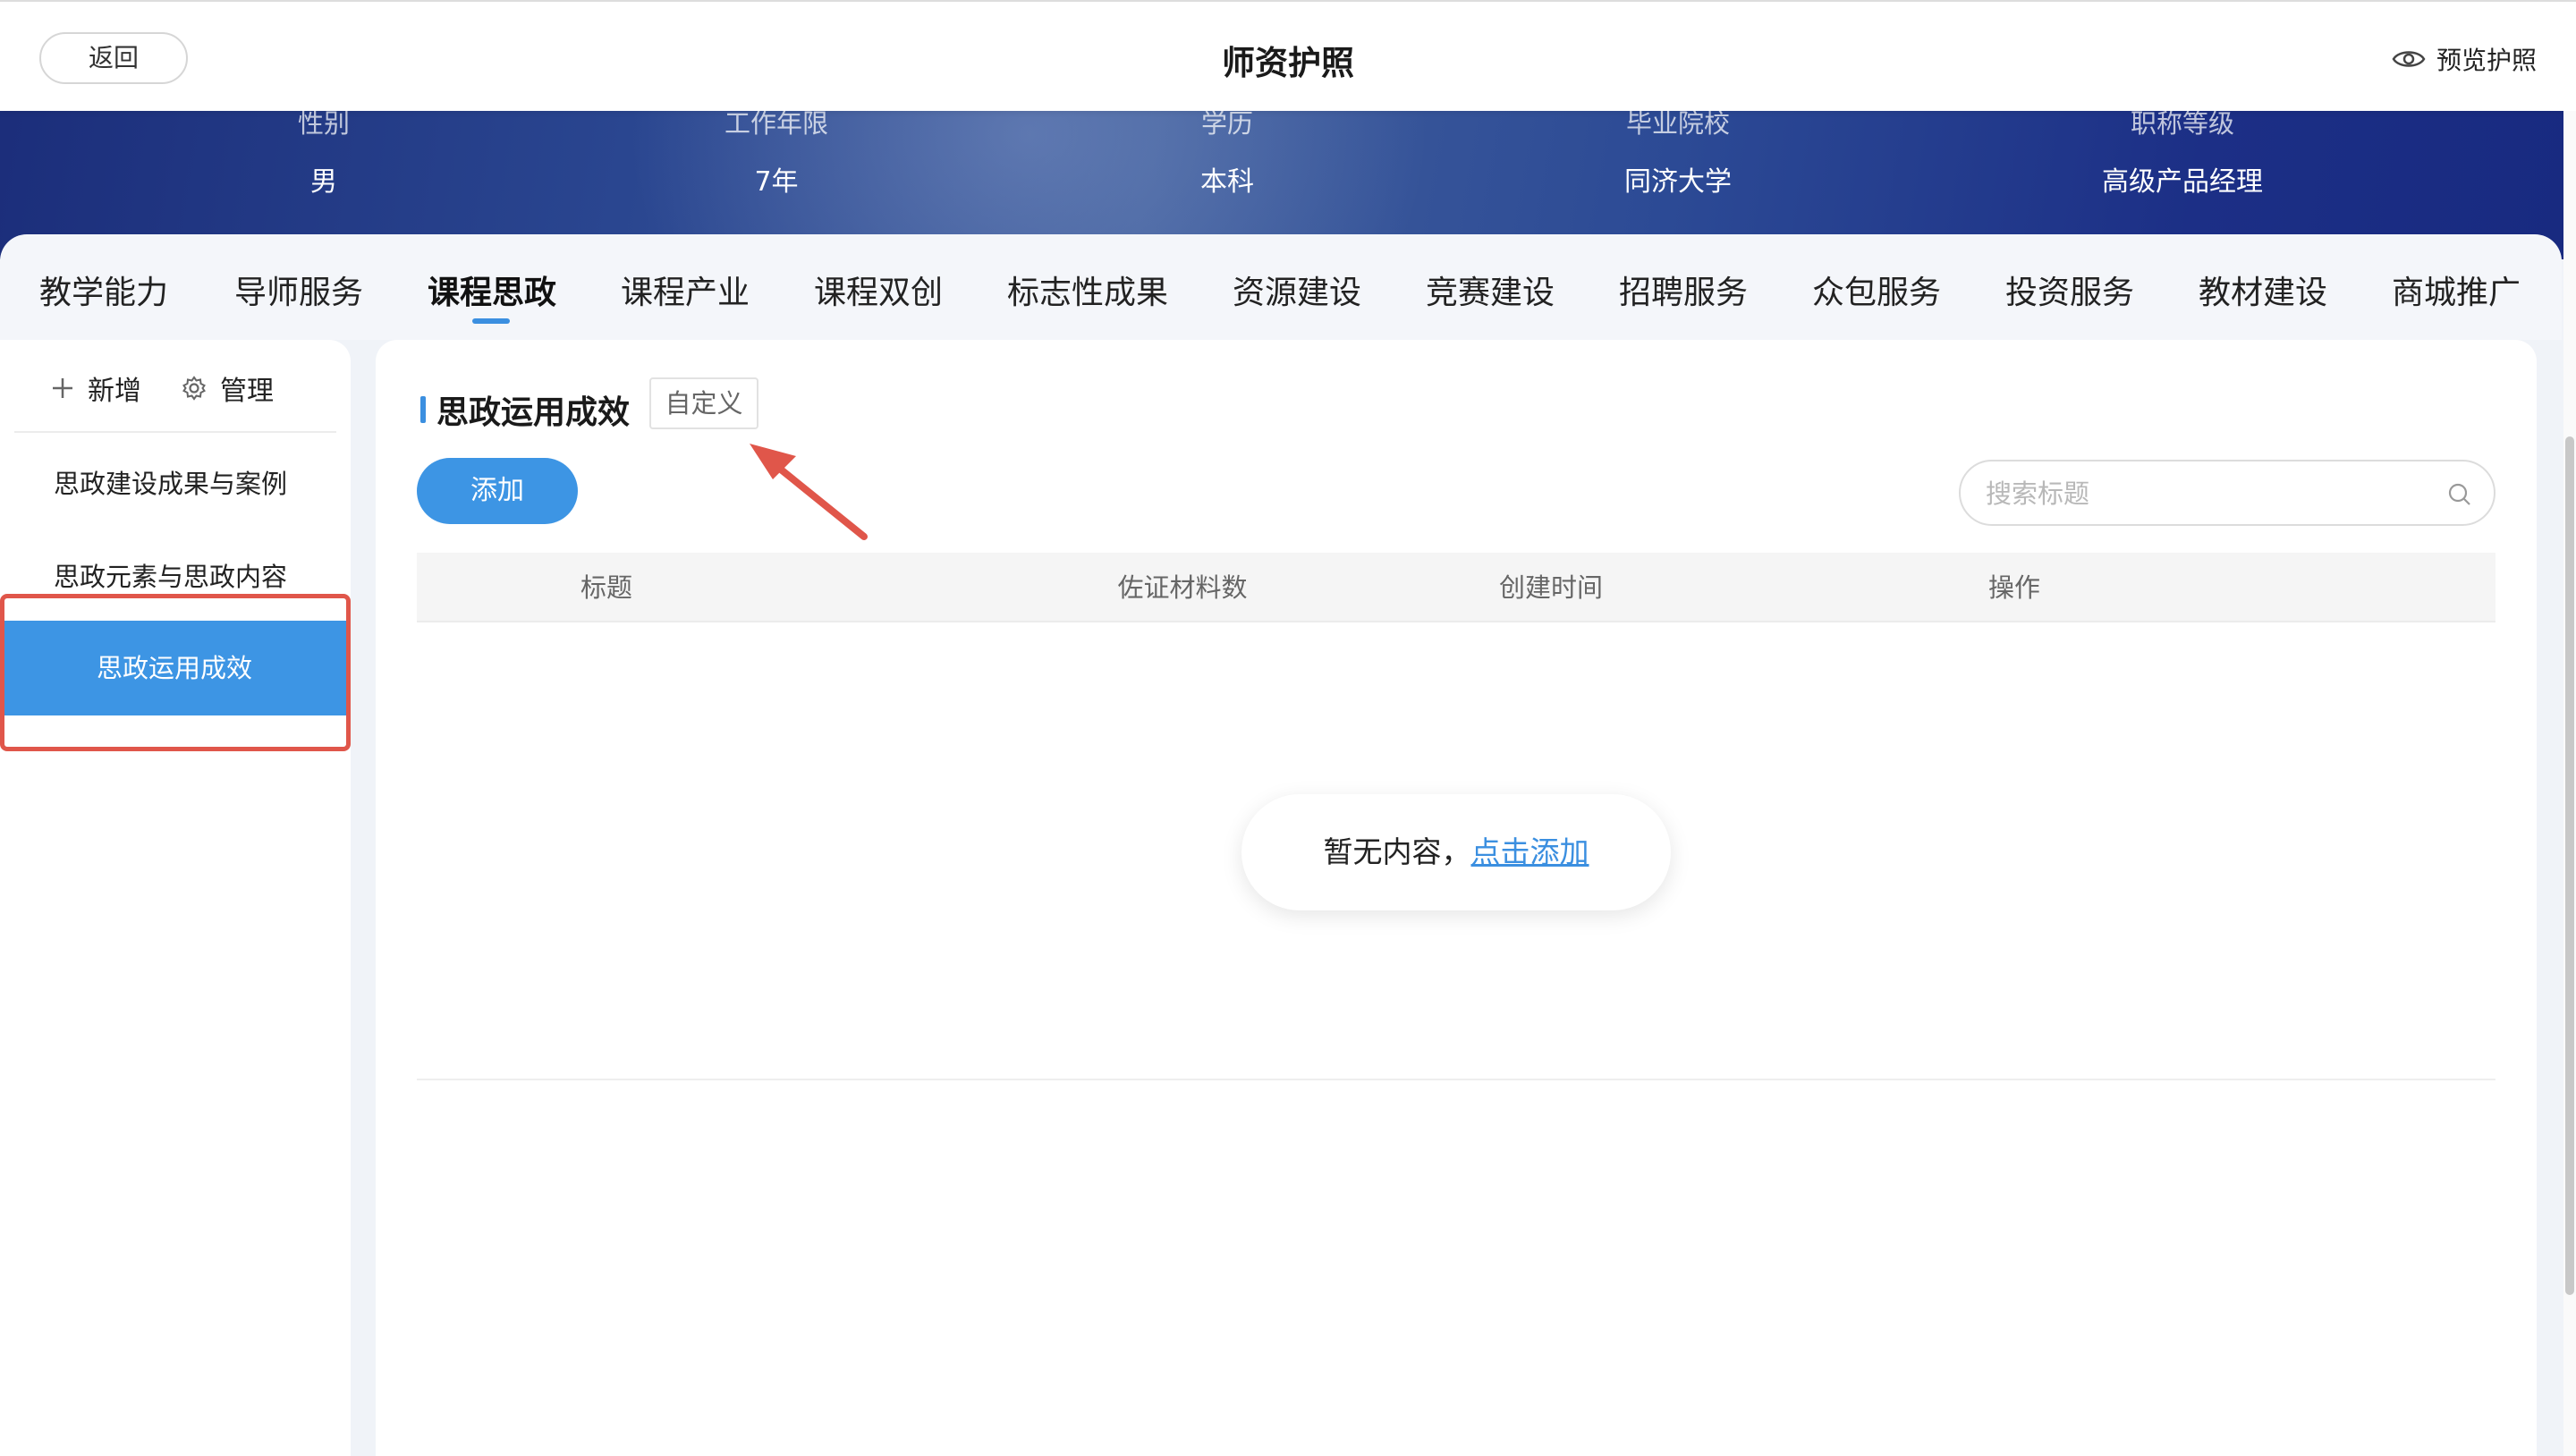  I want to click on sidebar-actions: 新增 管理, so click(181, 388).